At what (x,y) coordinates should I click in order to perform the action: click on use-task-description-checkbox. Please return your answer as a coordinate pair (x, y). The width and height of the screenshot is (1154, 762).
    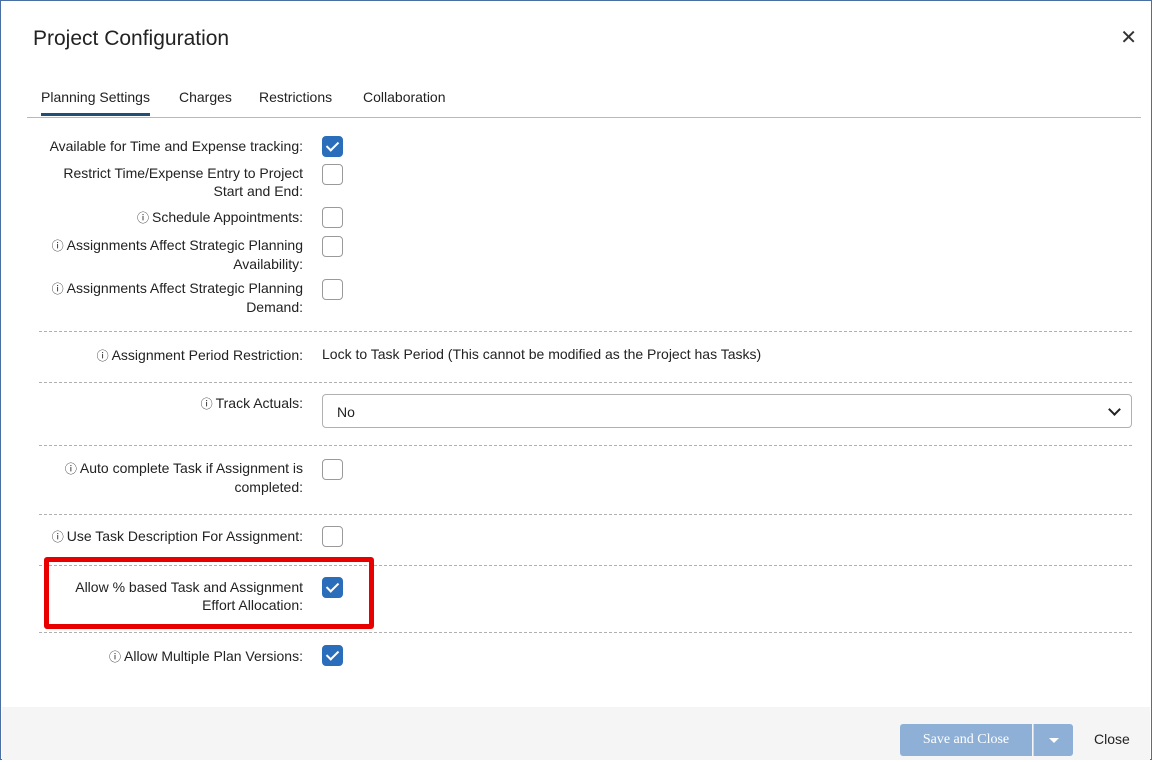
    Looking at the image, I should click on (332, 536).